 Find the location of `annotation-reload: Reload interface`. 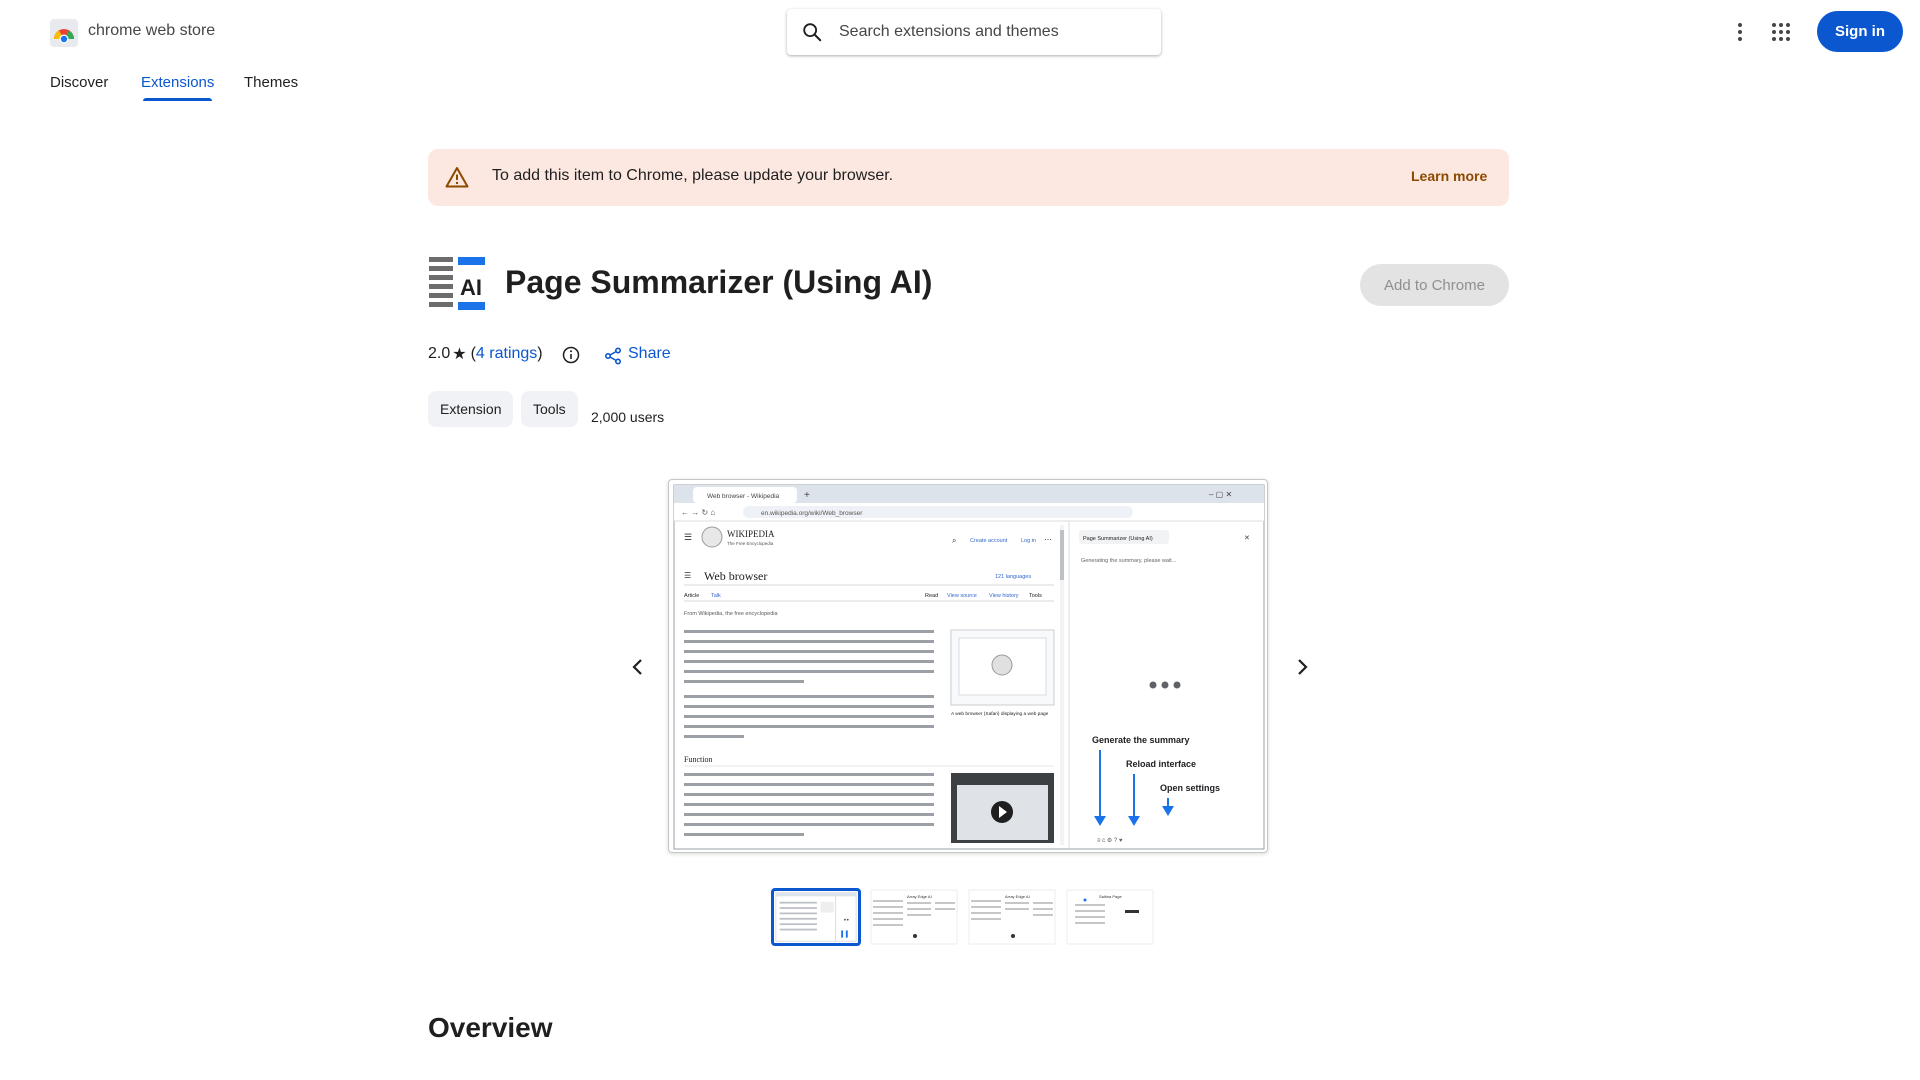

annotation-reload: Reload interface is located at coordinates (1161, 764).